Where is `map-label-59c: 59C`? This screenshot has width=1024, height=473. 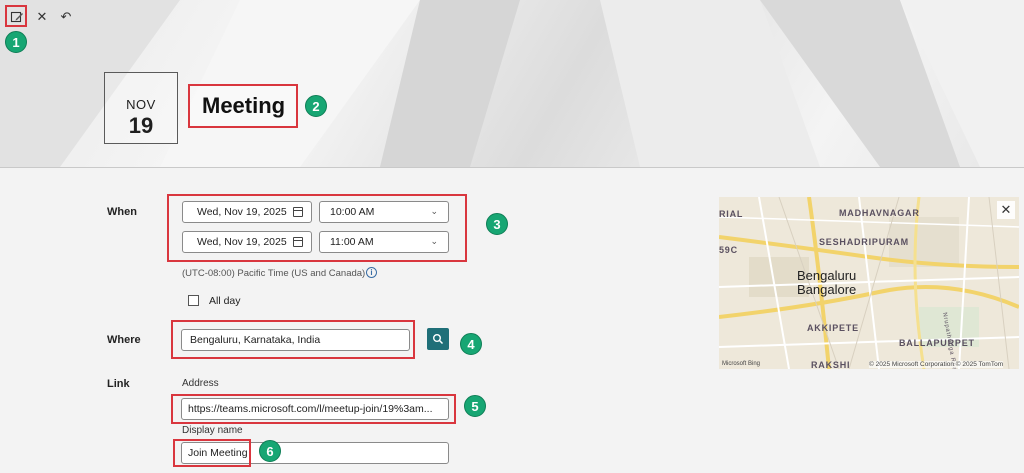 map-label-59c: 59C is located at coordinates (728, 250).